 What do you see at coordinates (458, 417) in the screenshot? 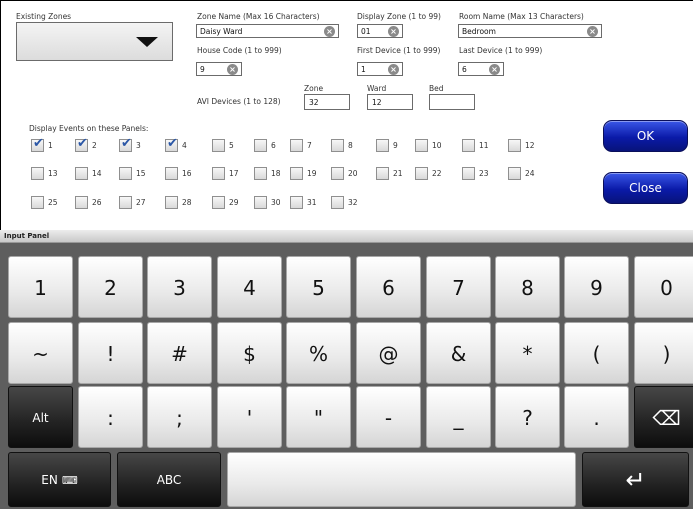
I see `key-underscore: _` at bounding box center [458, 417].